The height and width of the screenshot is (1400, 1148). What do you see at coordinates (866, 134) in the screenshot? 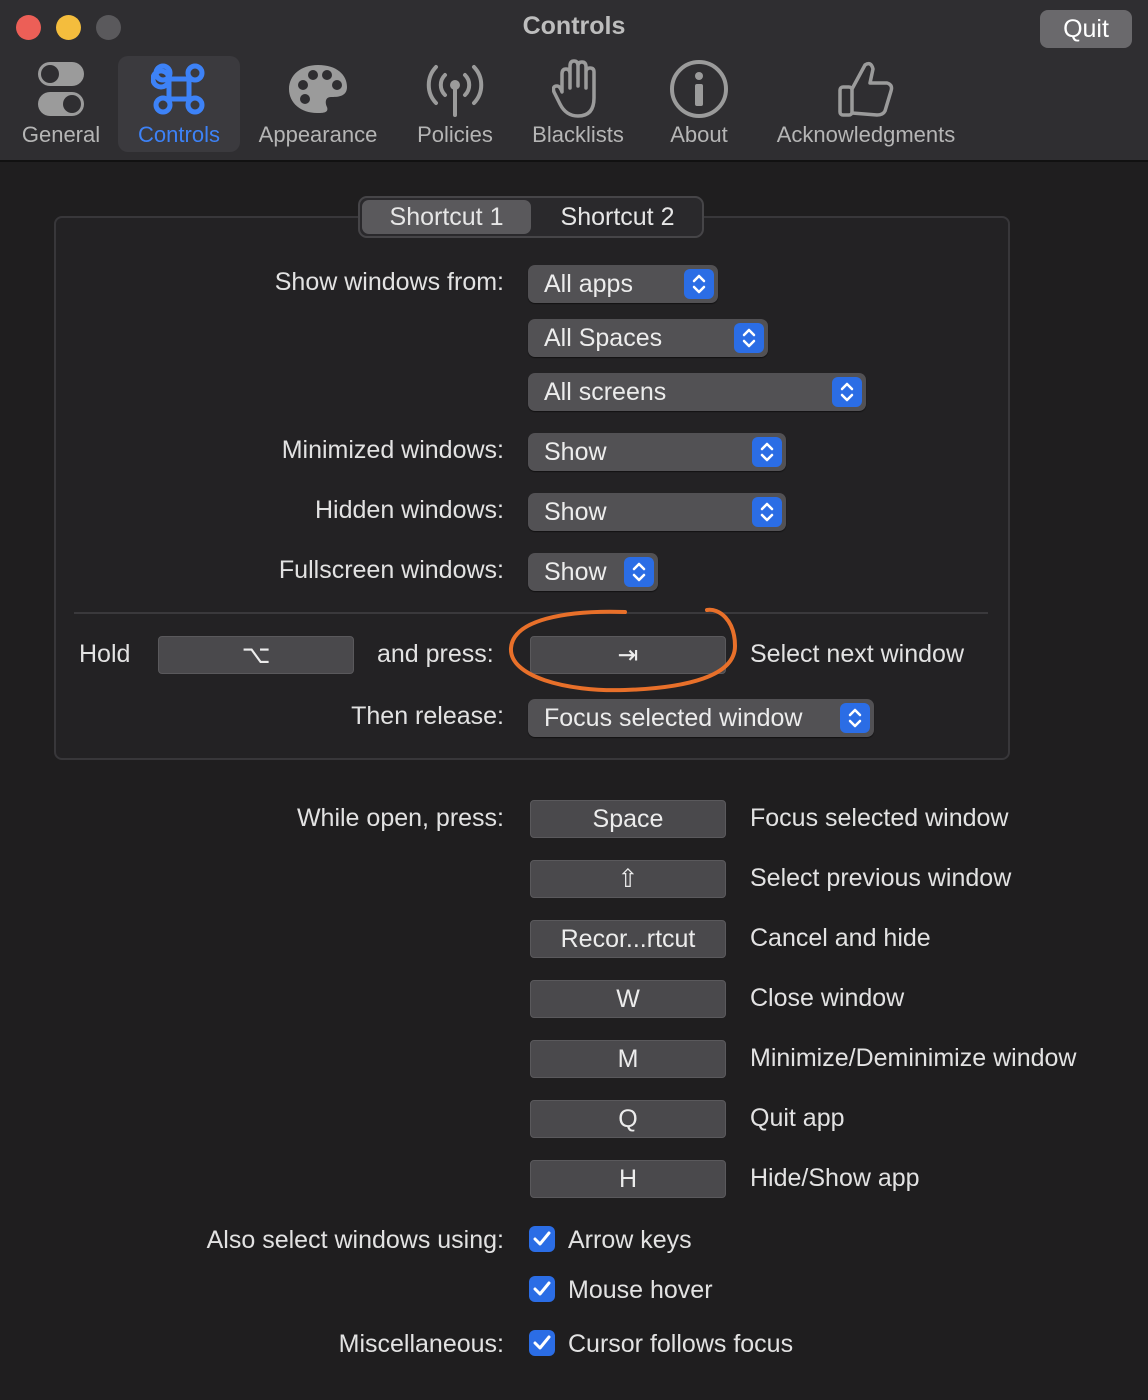
I see `tab-label: Acknowledgments` at bounding box center [866, 134].